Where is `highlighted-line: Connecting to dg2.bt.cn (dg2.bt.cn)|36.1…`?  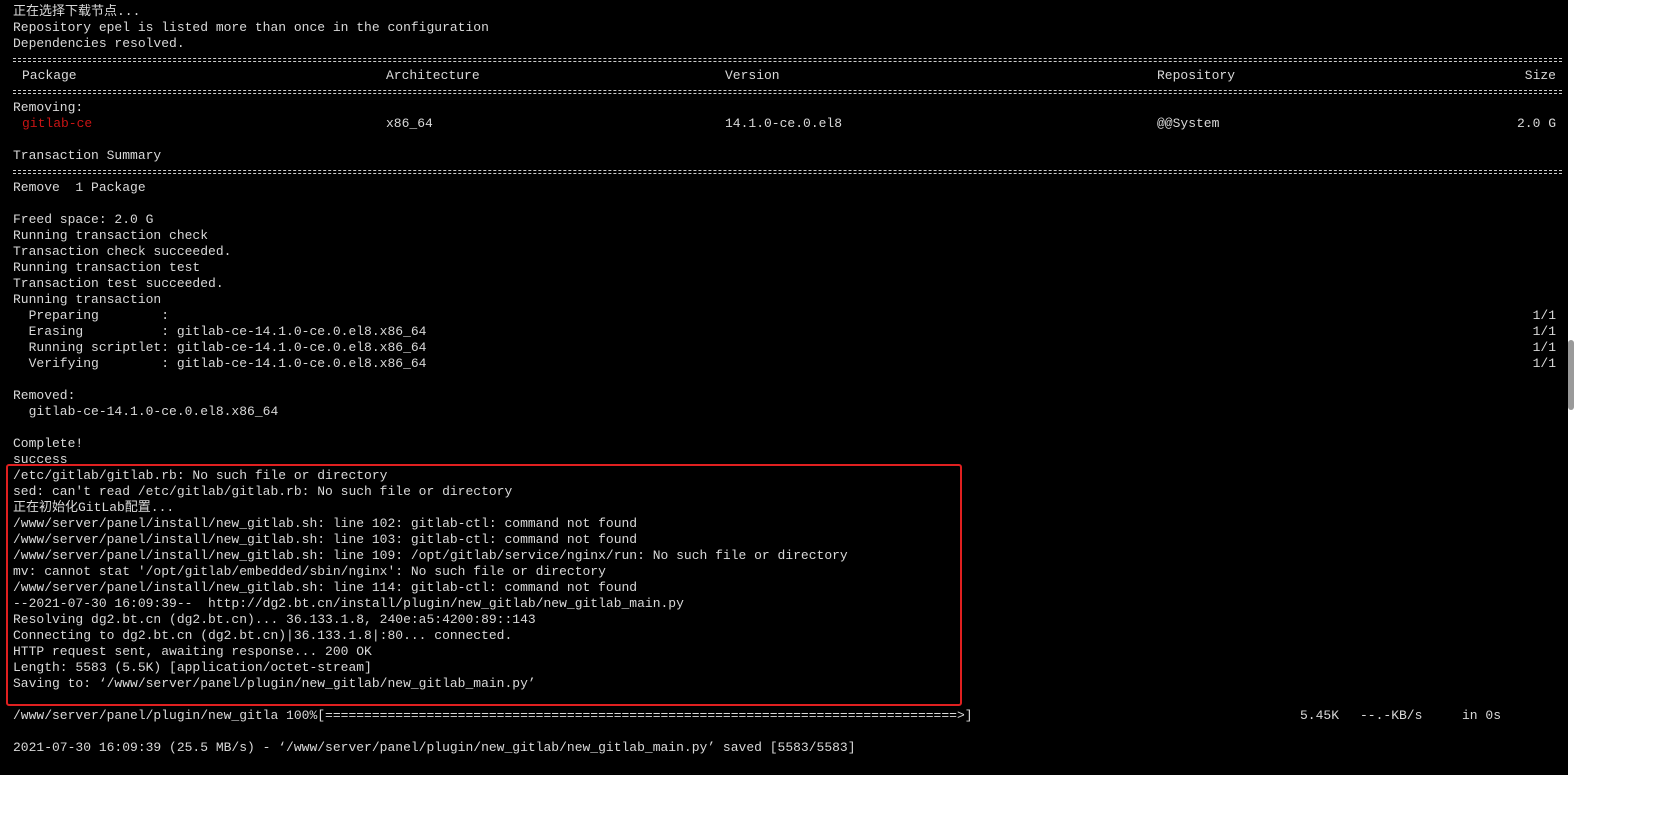 highlighted-line: Connecting to dg2.bt.cn (dg2.bt.cn)|36.1… is located at coordinates (263, 635).